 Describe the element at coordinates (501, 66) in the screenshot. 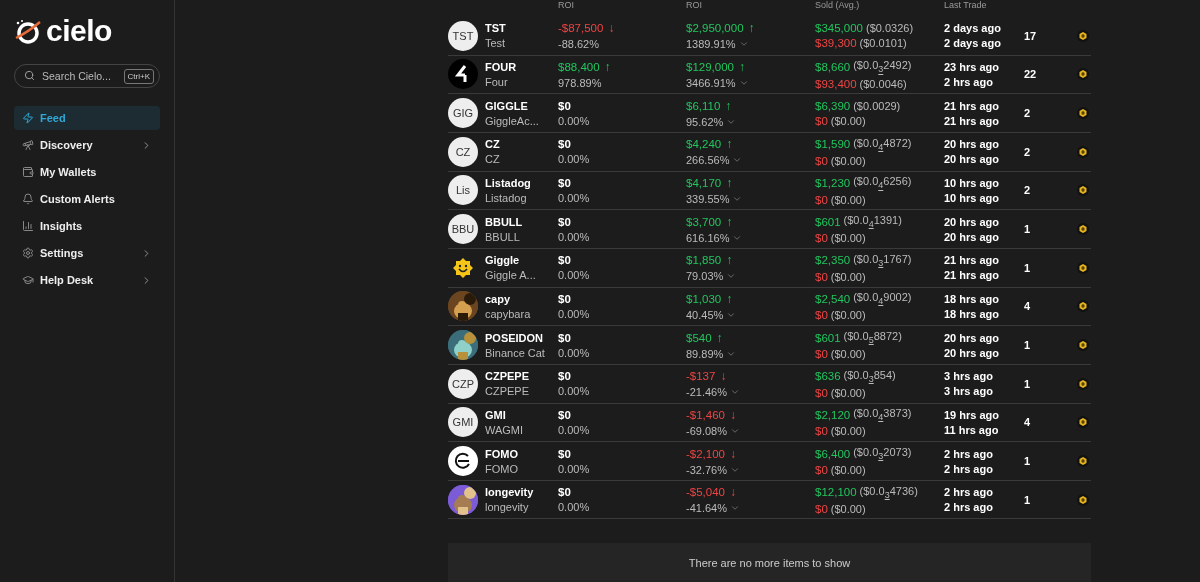

I see `token-symbol: FOUR` at that location.